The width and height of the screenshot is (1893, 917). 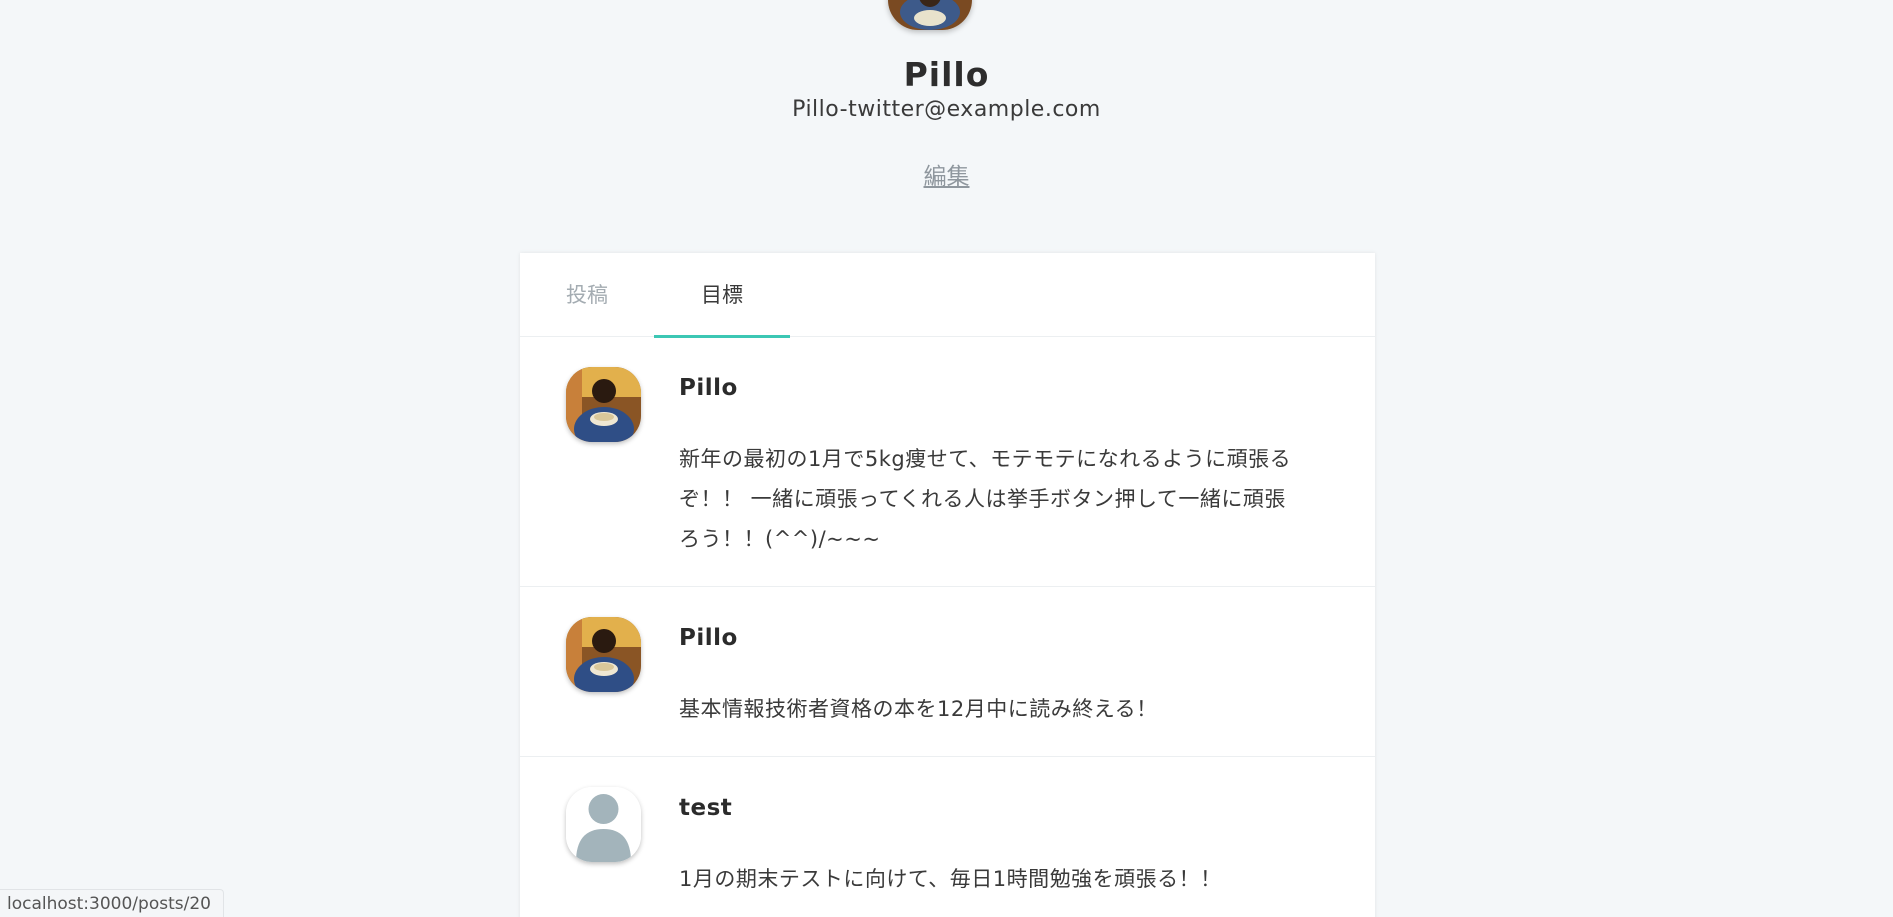 I want to click on tab-bar: 投稿 目標, so click(x=947, y=295).